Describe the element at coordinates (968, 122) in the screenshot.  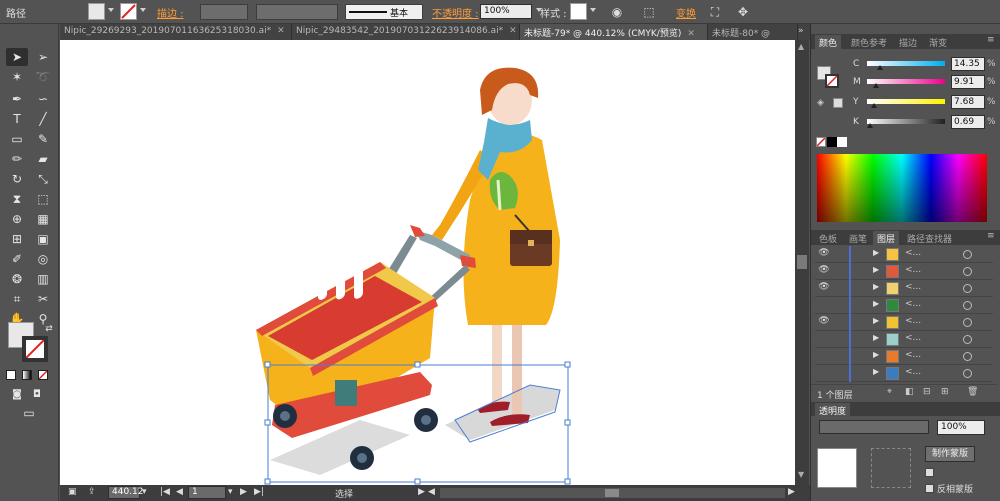
I see `slider-value: 0.69` at that location.